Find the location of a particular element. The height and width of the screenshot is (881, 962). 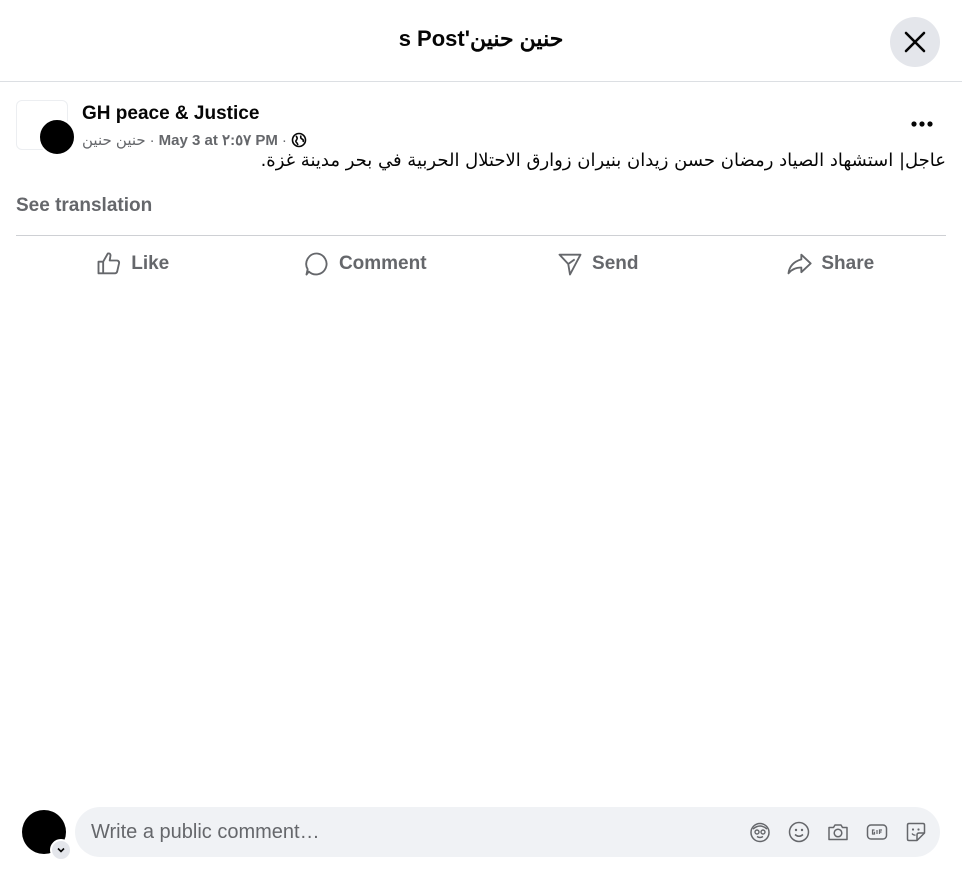

camera-icon is located at coordinates (837, 832).